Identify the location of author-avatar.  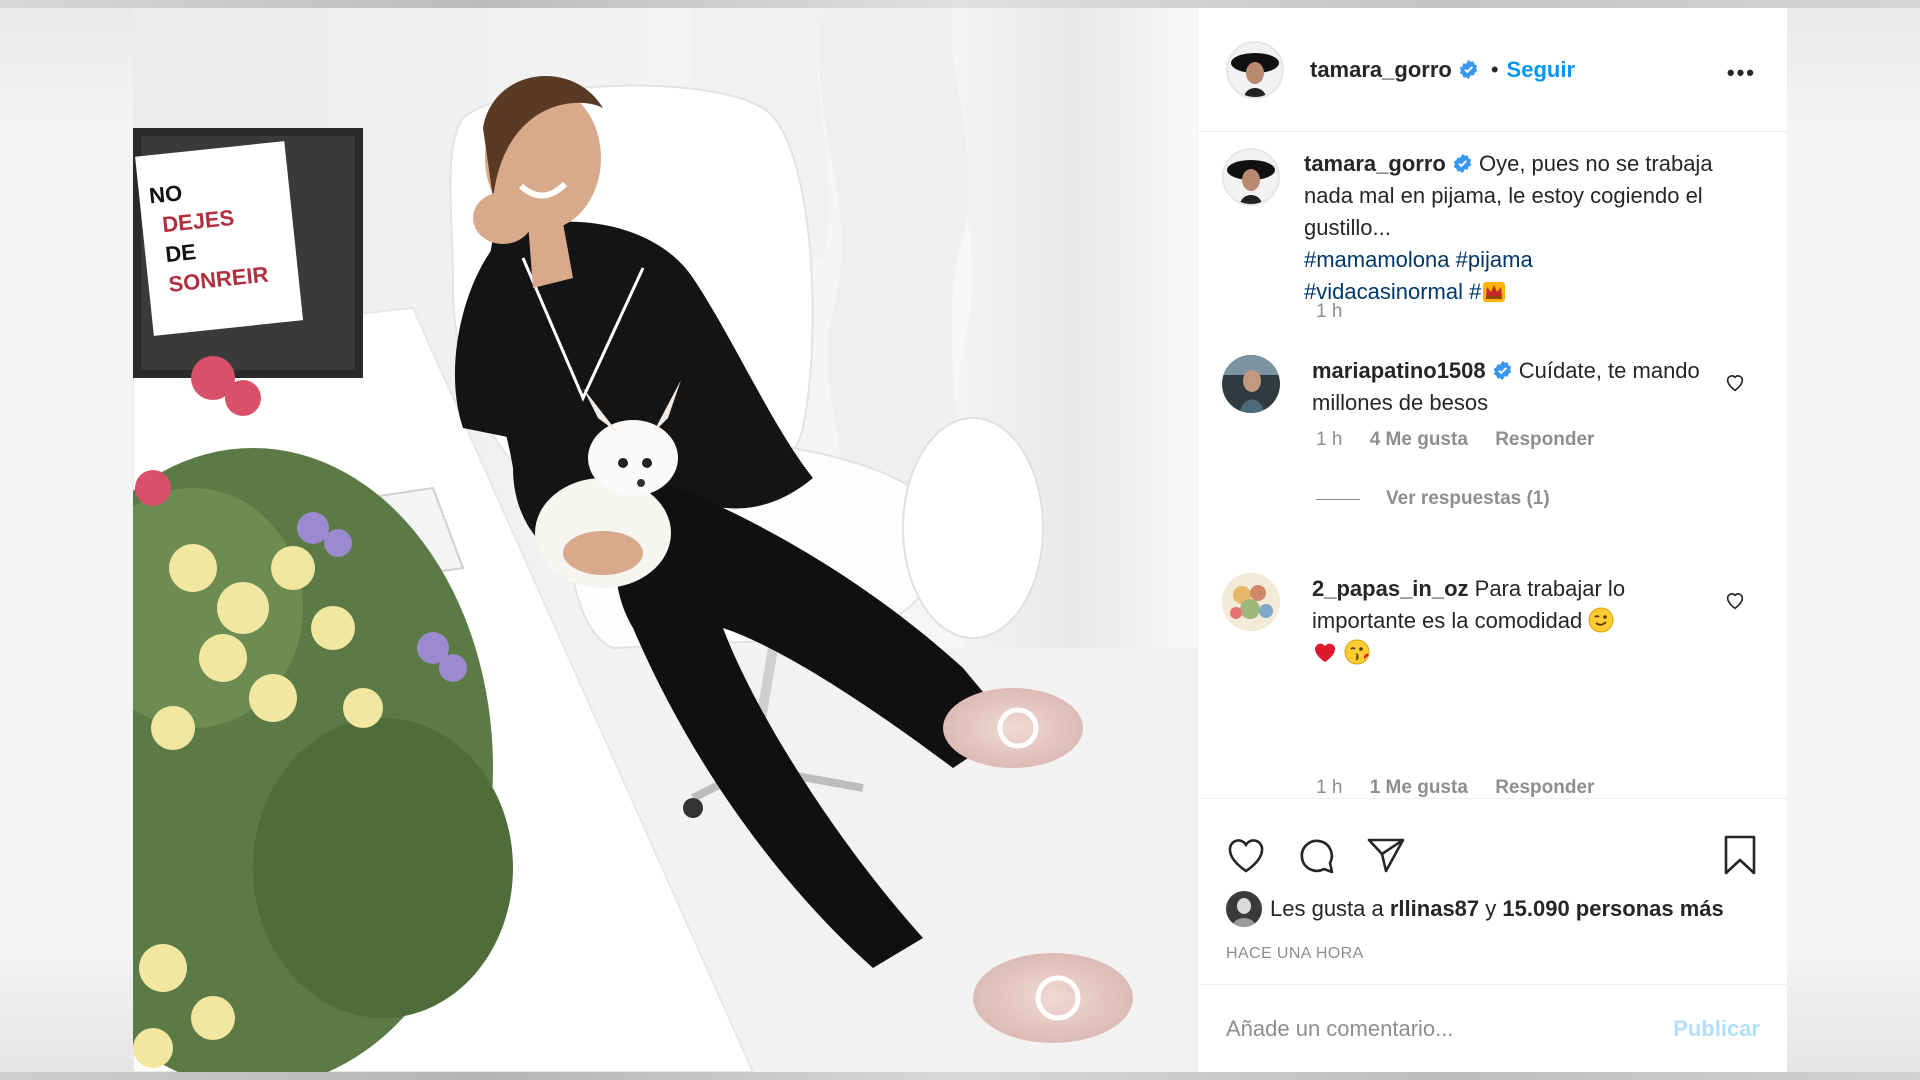
(1255, 69).